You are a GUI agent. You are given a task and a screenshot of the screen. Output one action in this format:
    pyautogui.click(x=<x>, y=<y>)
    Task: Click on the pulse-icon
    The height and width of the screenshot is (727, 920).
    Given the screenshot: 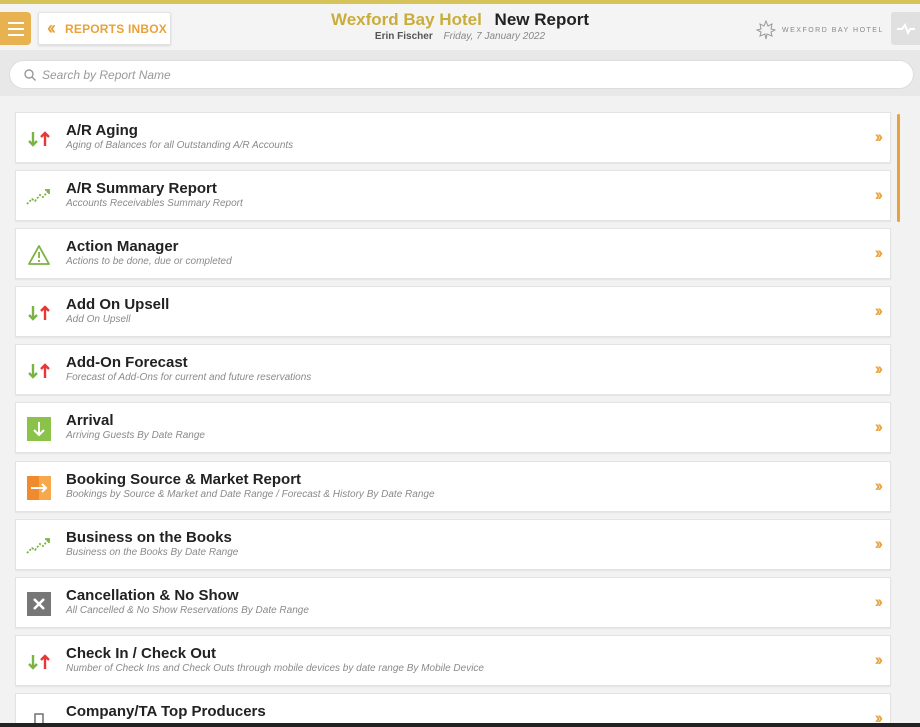 What is the action you would take?
    pyautogui.click(x=905, y=28)
    